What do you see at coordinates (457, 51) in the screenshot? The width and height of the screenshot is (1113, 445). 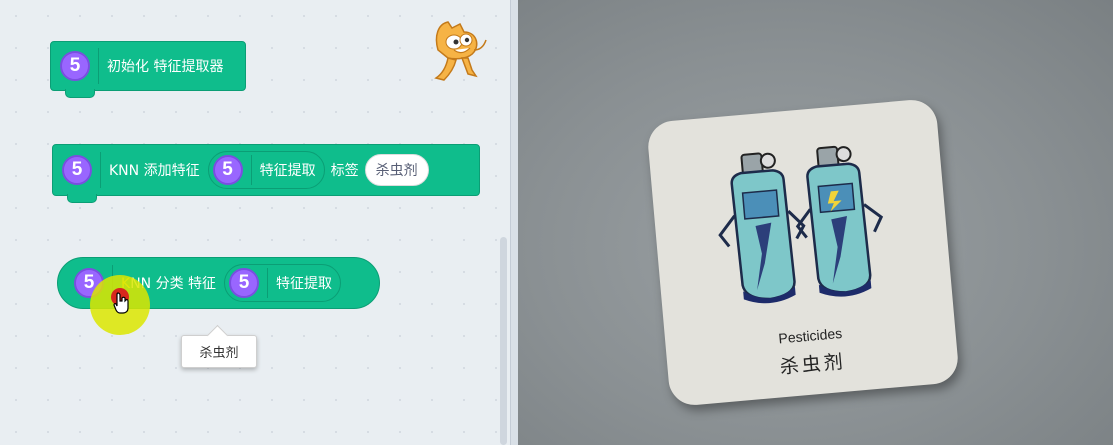 I see `scratch-cat-icon` at bounding box center [457, 51].